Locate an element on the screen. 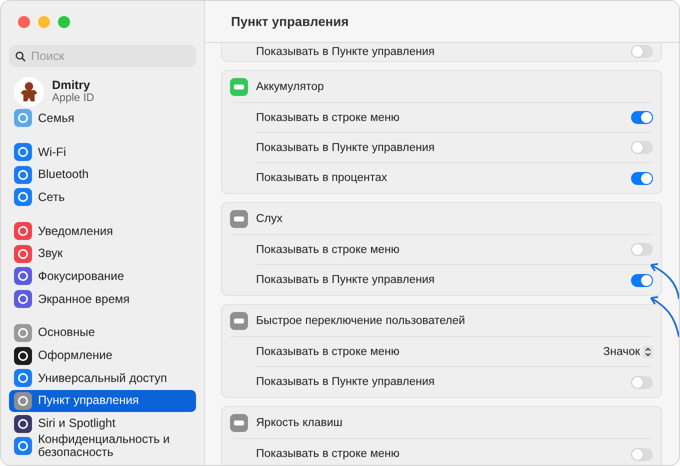  search-field: Поиск is located at coordinates (102, 56).